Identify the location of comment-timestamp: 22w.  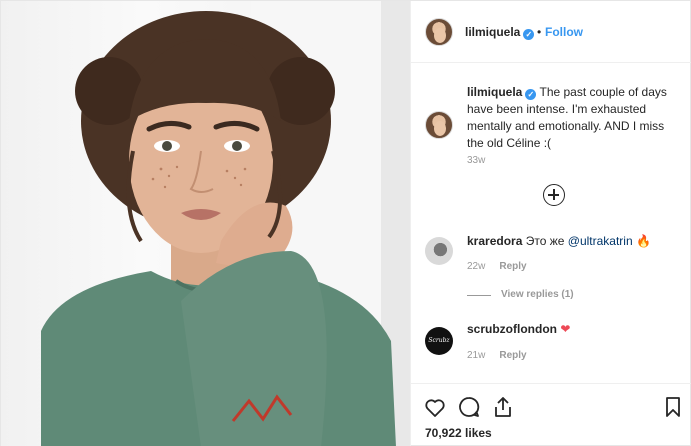
(476, 266).